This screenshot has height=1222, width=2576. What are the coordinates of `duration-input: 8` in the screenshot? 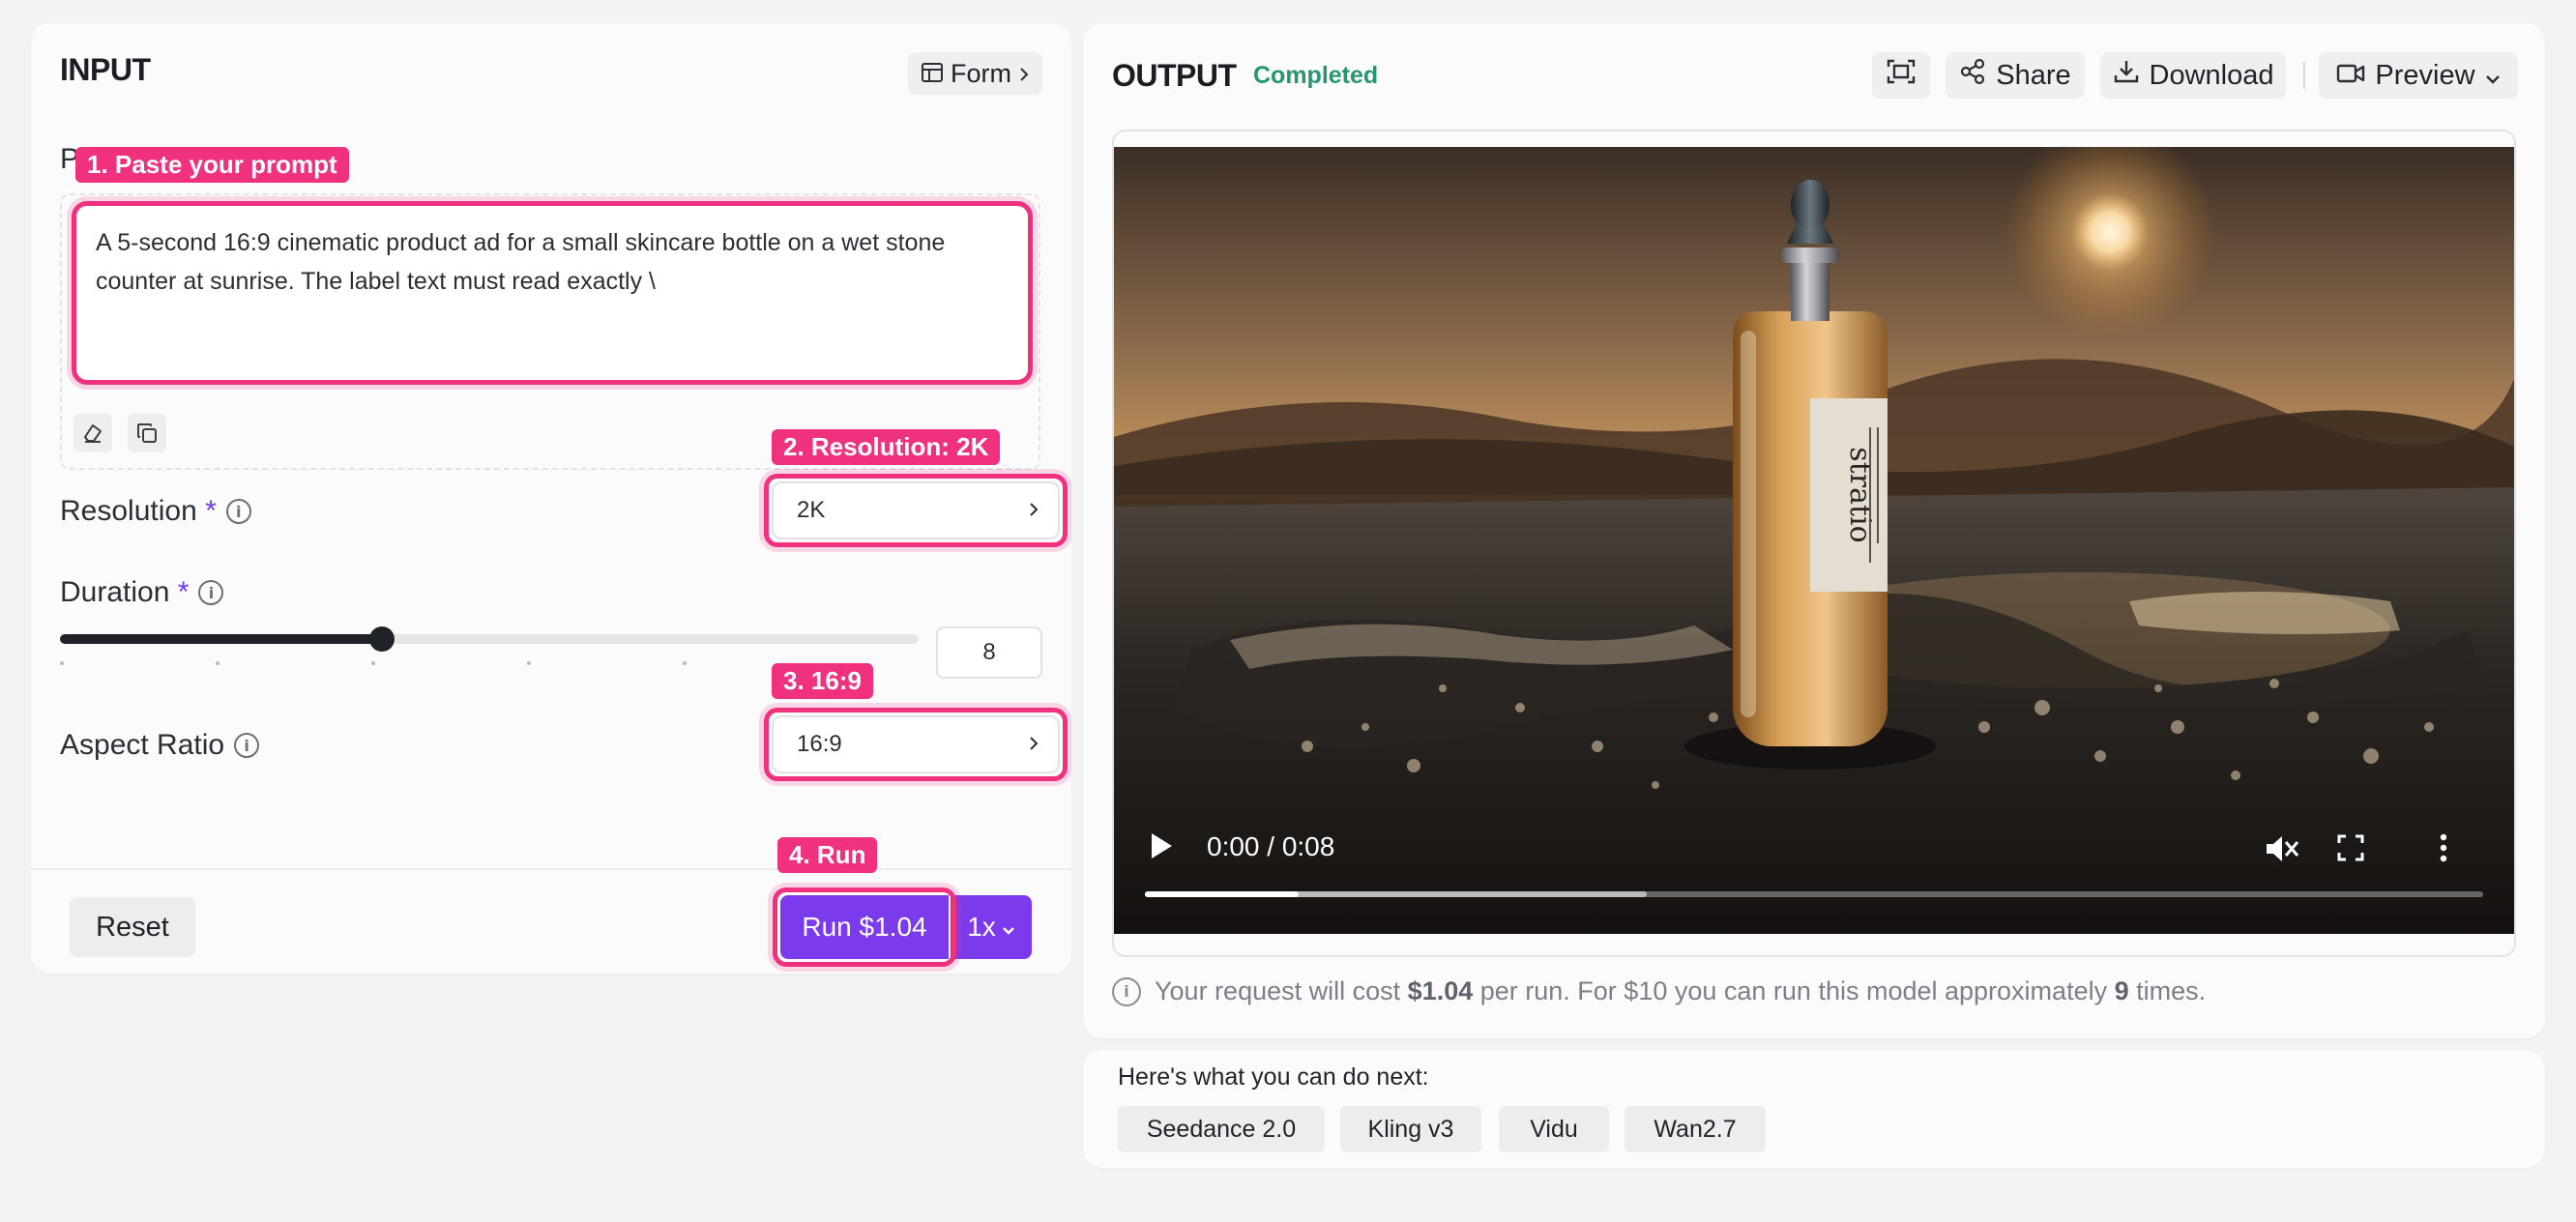 It's located at (989, 653).